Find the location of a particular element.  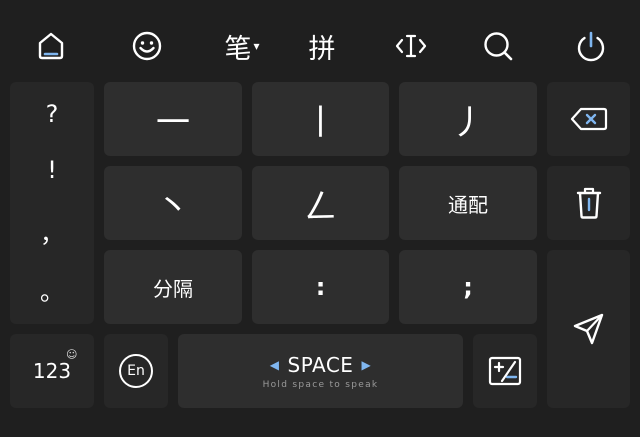

backspace-key is located at coordinates (588, 119).